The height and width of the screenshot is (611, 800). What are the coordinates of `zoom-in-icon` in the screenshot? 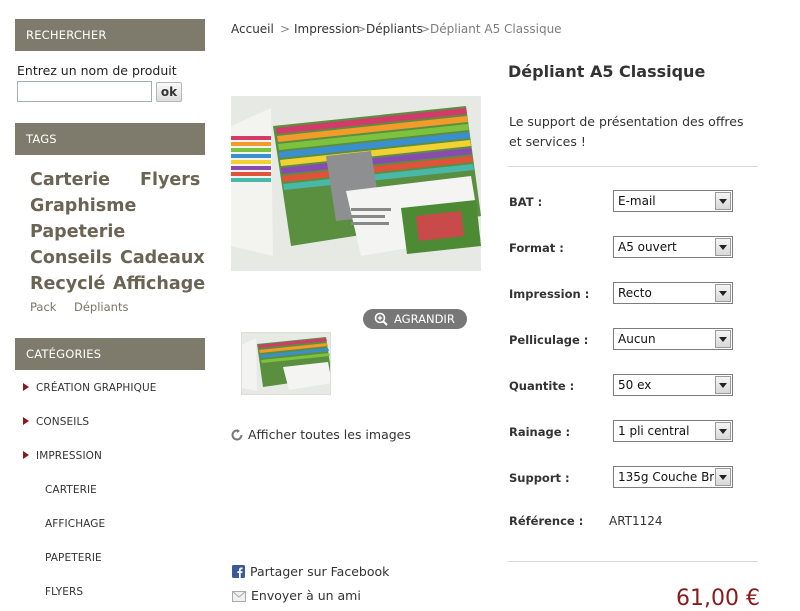 It's located at (381, 319).